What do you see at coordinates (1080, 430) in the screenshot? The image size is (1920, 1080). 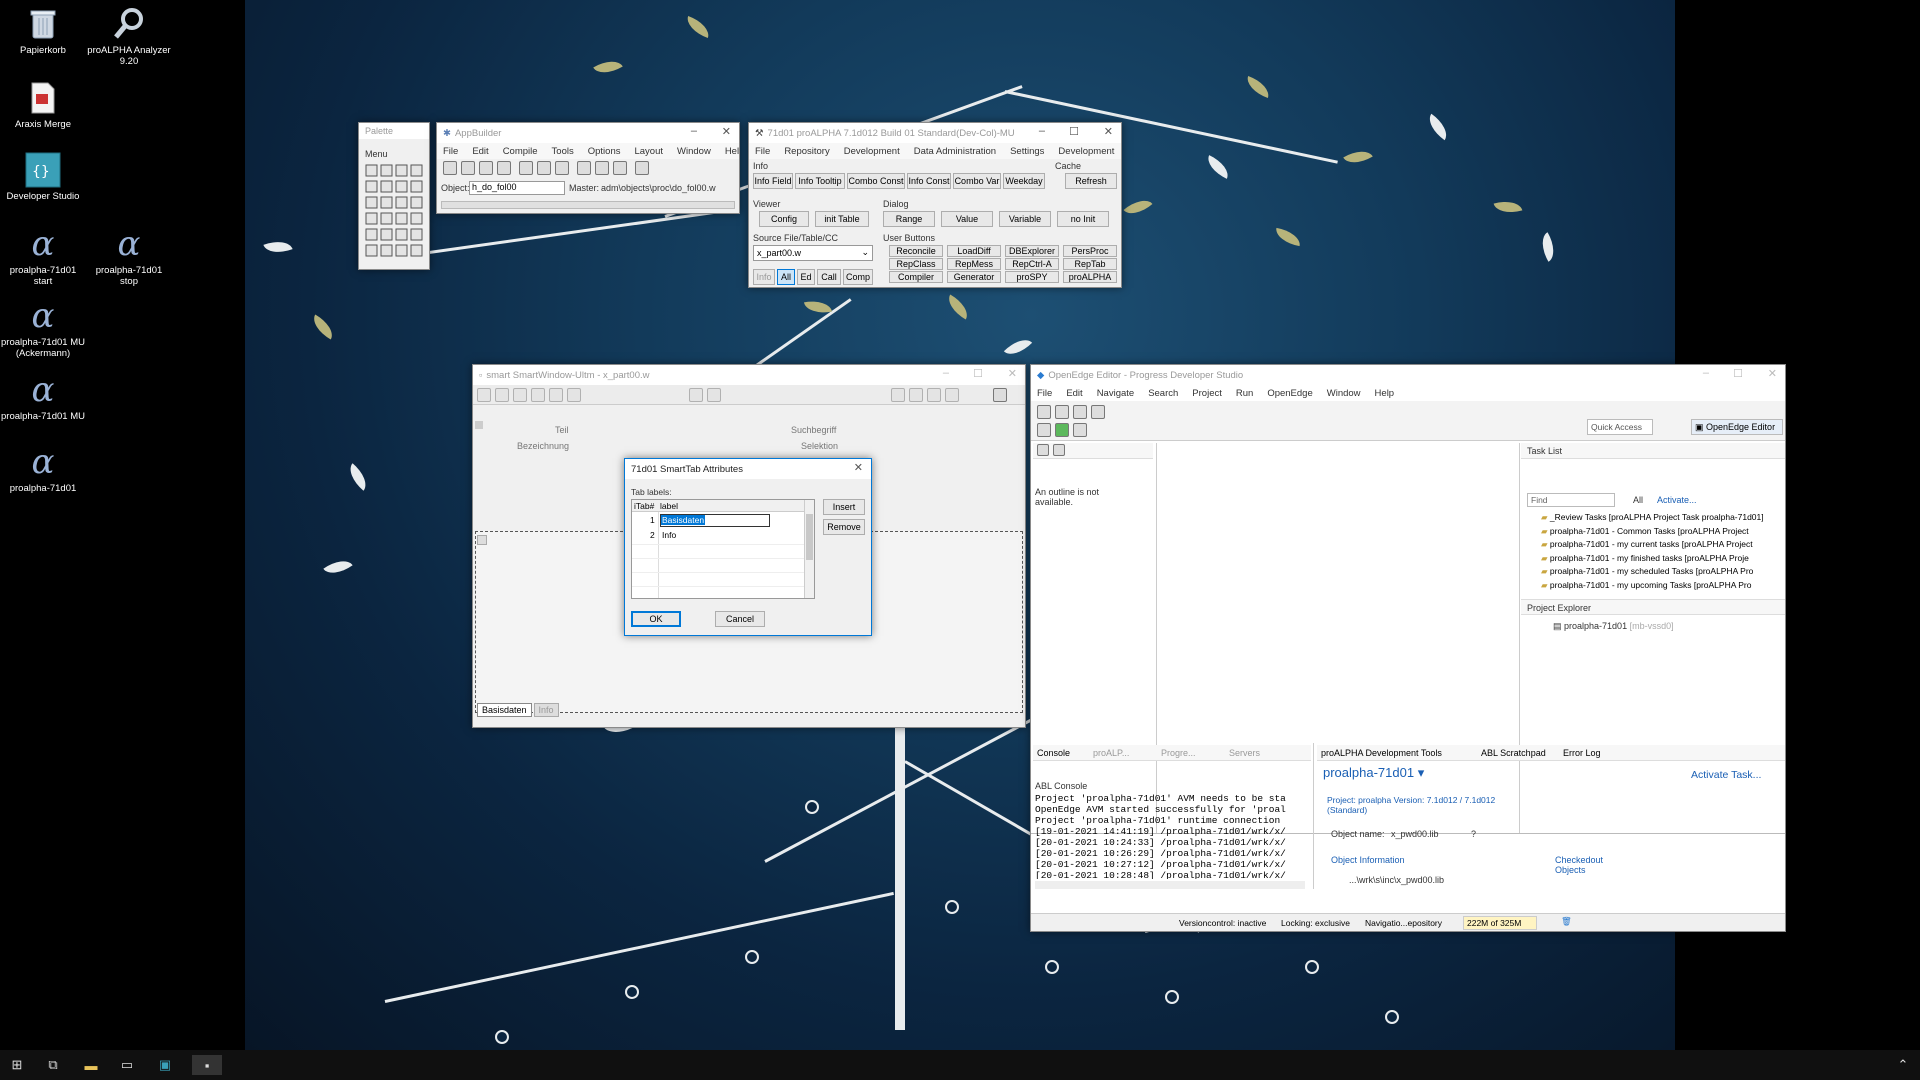 I see `external-tools-icon` at bounding box center [1080, 430].